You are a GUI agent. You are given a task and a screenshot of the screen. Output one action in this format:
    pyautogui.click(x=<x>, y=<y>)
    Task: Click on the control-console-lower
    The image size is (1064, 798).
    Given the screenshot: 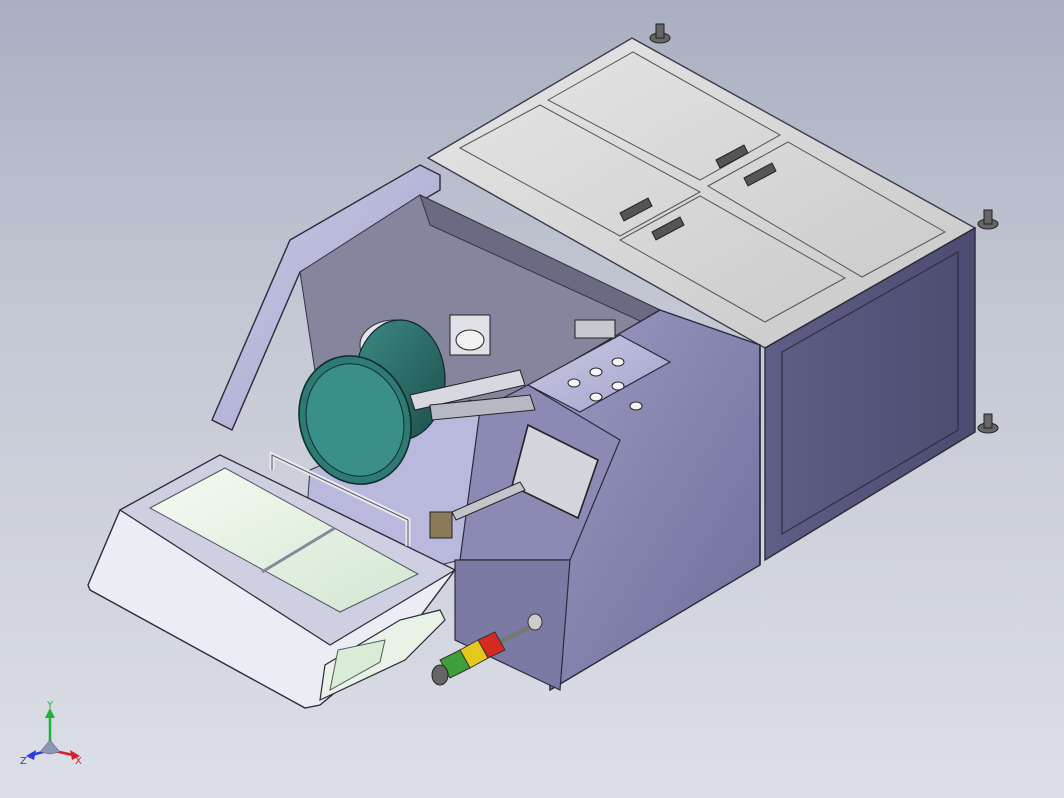 What is the action you would take?
    pyautogui.click(x=512, y=625)
    